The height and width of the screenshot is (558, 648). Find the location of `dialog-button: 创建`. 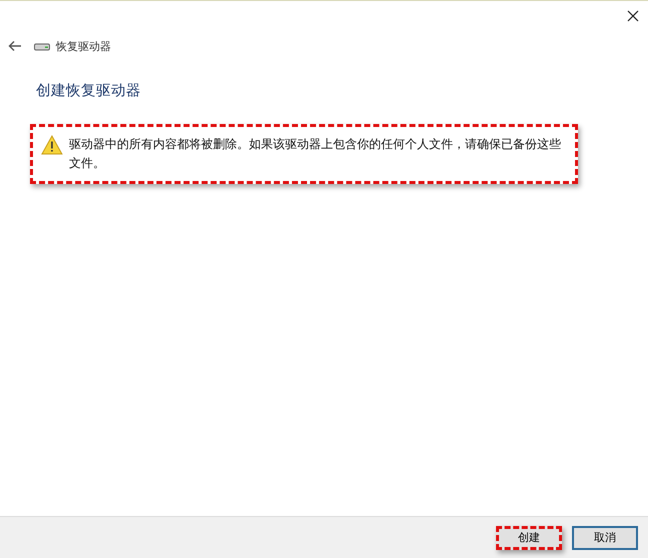

dialog-button: 创建 is located at coordinates (529, 538).